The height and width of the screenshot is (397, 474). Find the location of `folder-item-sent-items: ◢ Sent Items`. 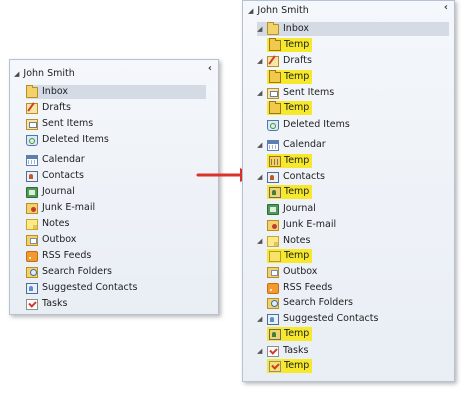

folder-item-sent-items: ◢ Sent Items is located at coordinates (295, 93).